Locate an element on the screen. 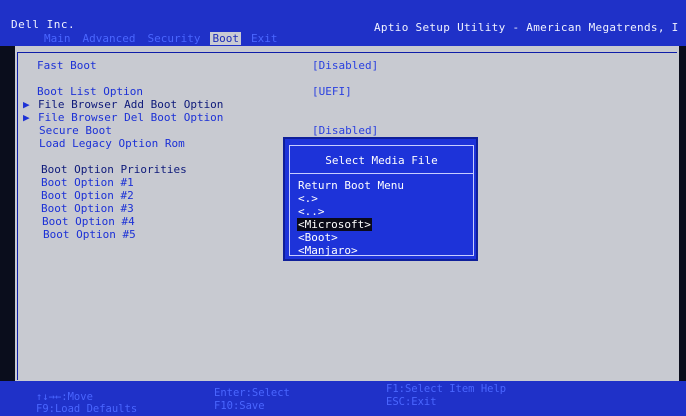  file-browser-del-option: File Browser Del Boot Option is located at coordinates (130, 117).